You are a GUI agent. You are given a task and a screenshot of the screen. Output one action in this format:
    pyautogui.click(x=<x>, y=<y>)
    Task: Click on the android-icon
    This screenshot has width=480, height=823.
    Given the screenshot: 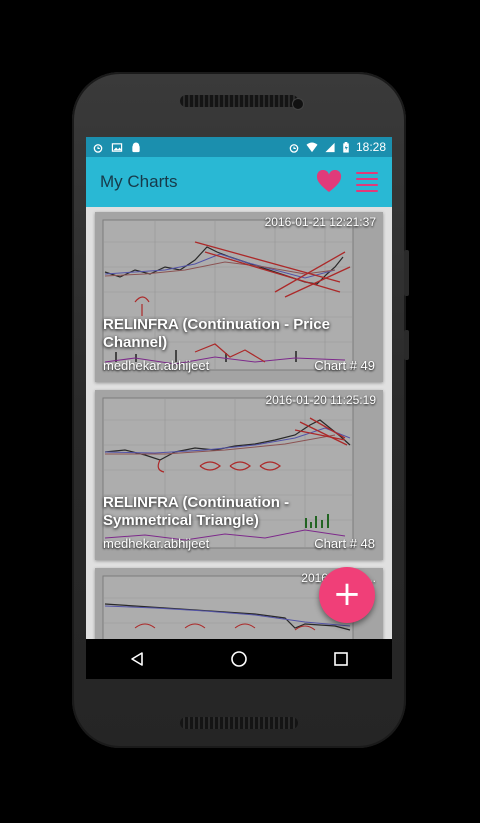 What is the action you would take?
    pyautogui.click(x=136, y=146)
    